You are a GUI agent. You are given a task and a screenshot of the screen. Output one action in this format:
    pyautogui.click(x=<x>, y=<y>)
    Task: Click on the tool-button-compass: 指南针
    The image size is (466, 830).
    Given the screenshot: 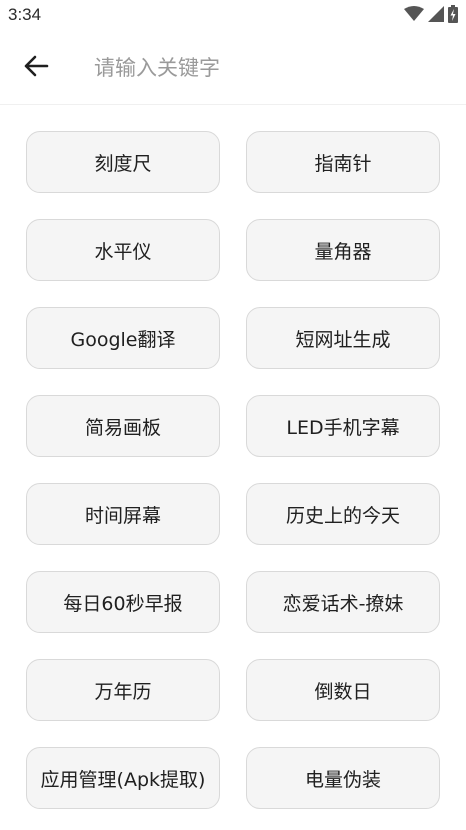 What is the action you would take?
    pyautogui.click(x=343, y=162)
    